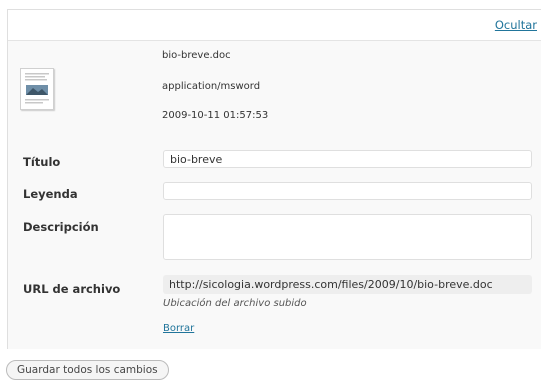  I want to click on caption-label: Leyenda, so click(50, 194).